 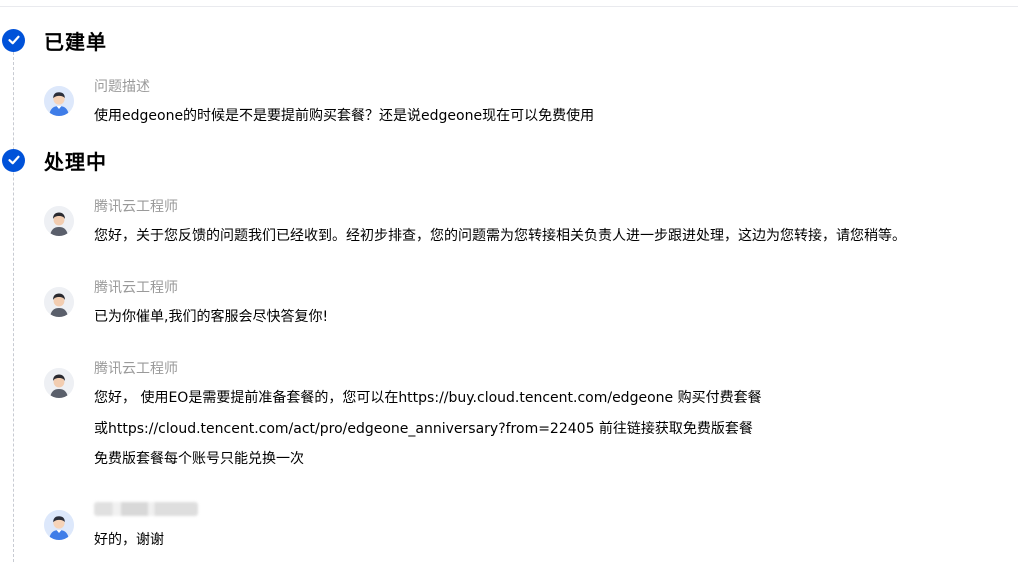 I want to click on top-divider, so click(x=509, y=6).